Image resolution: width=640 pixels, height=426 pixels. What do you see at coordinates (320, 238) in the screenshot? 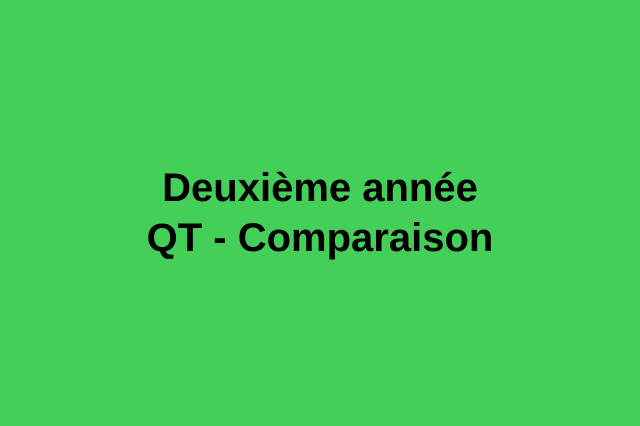
I see `title-line-2: QT - Comparaison` at bounding box center [320, 238].